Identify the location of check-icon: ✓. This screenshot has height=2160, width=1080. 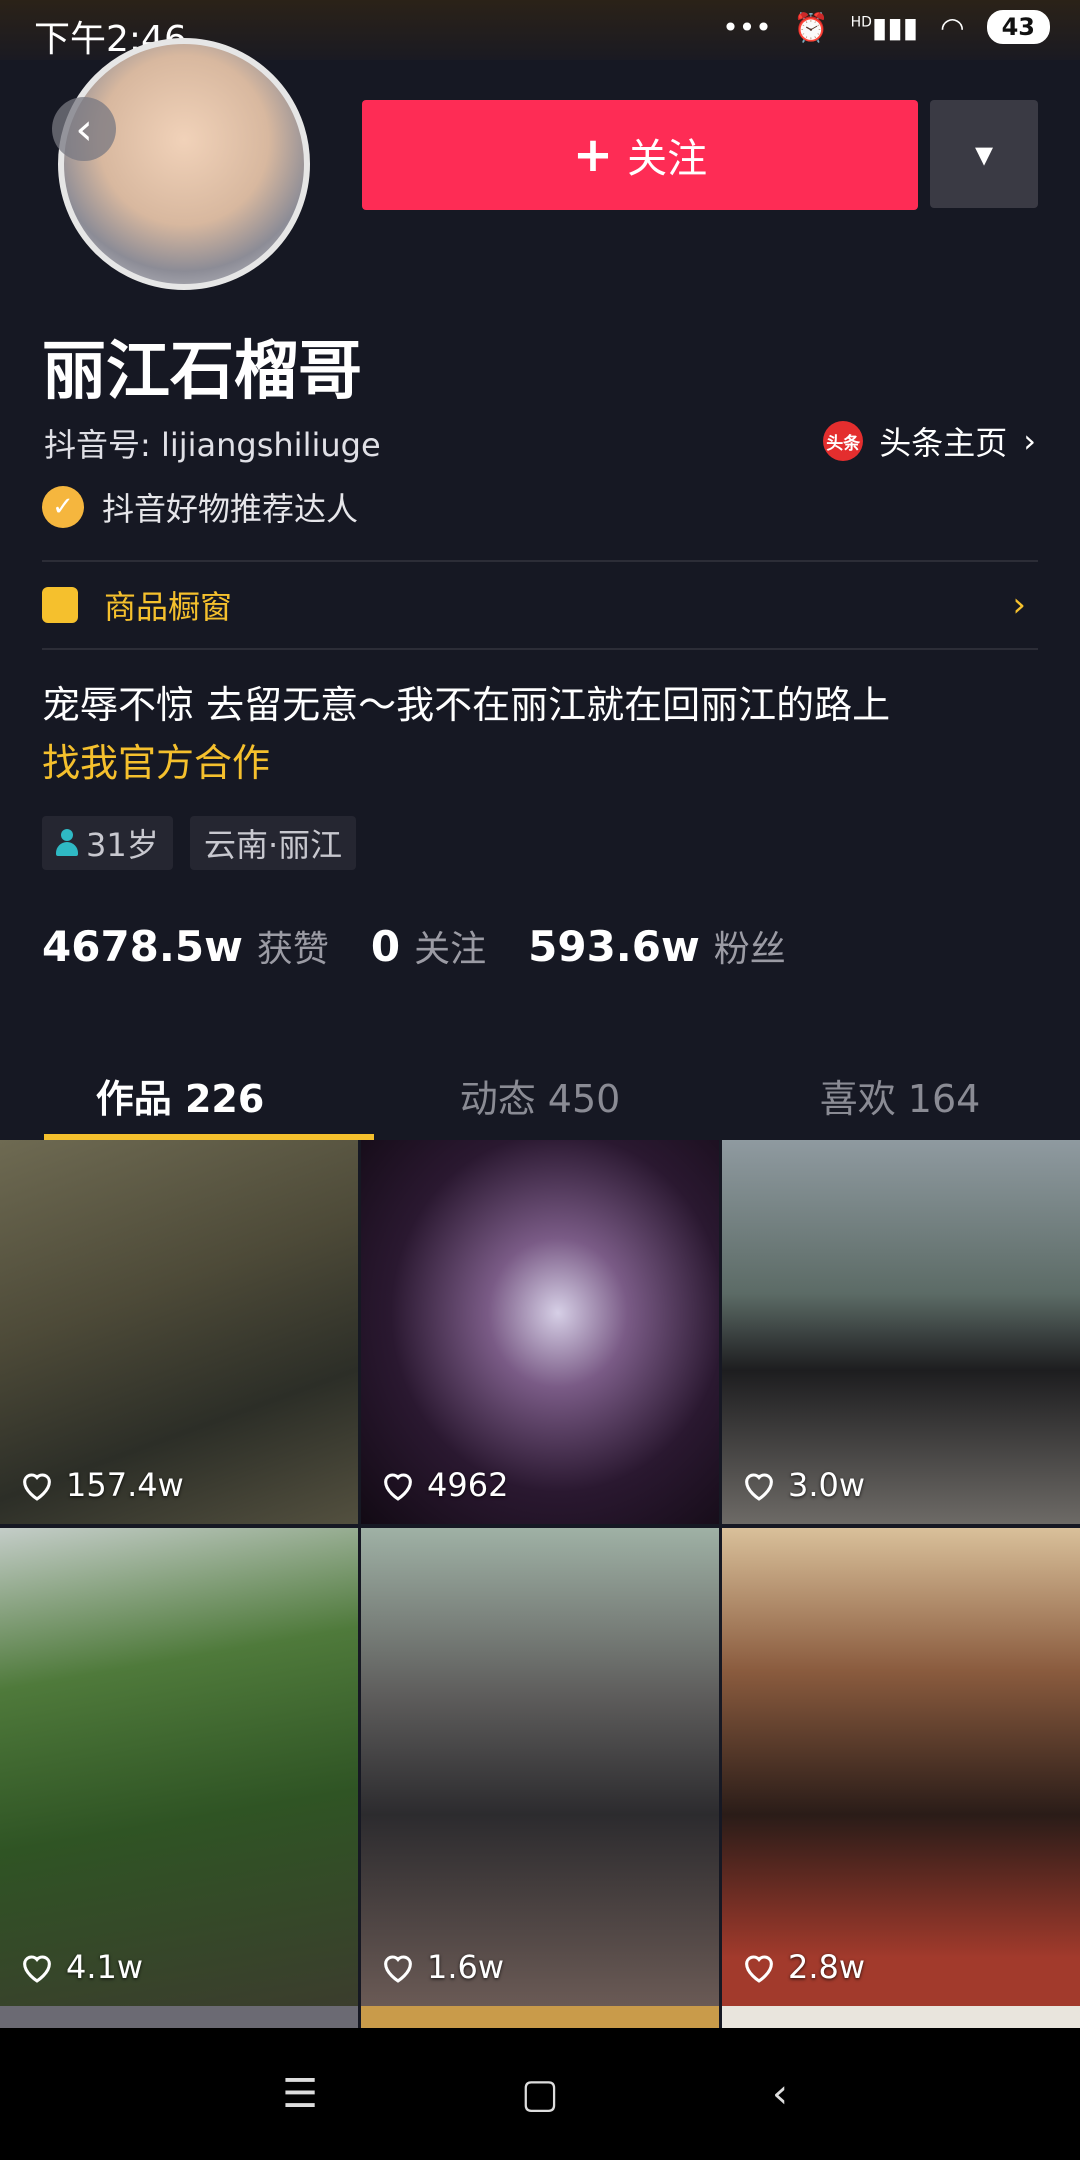
(63, 507).